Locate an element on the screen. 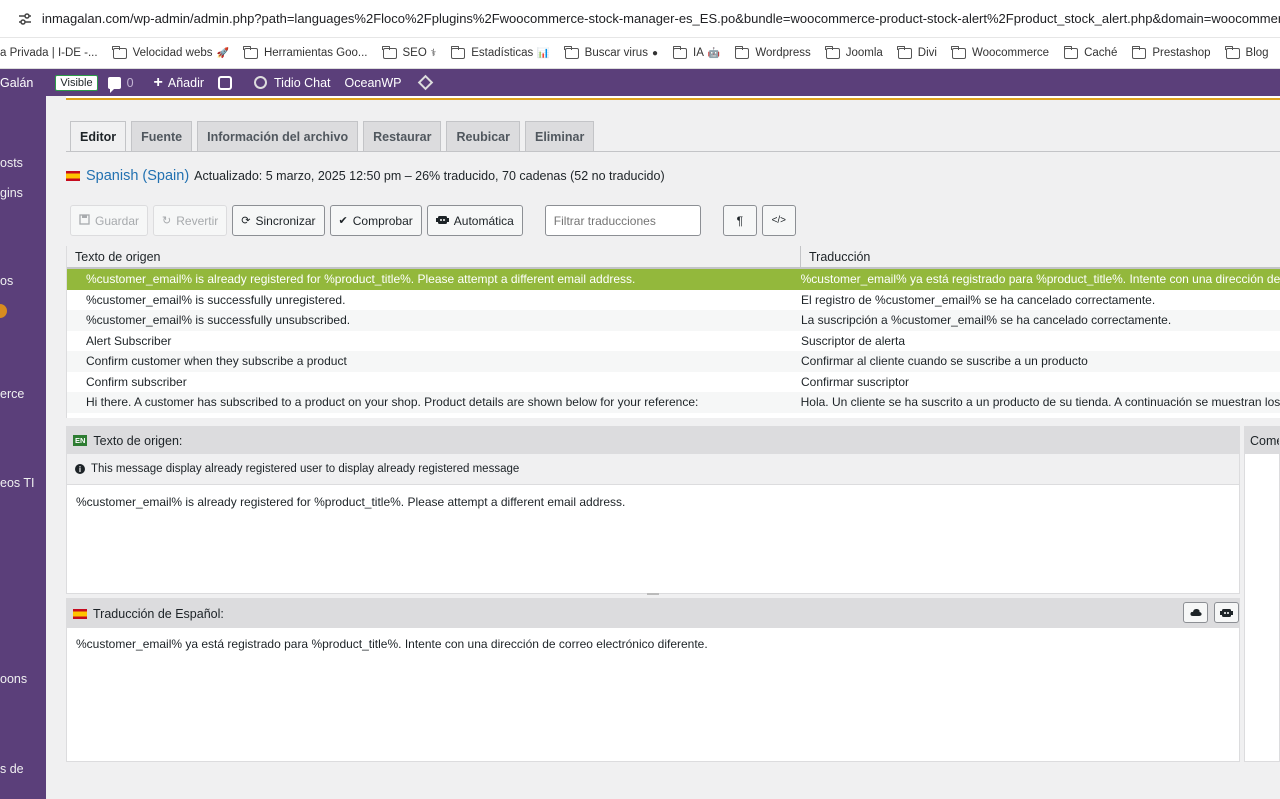 The height and width of the screenshot is (799, 1280). sidebar-menu-item: os is located at coordinates (6, 281).